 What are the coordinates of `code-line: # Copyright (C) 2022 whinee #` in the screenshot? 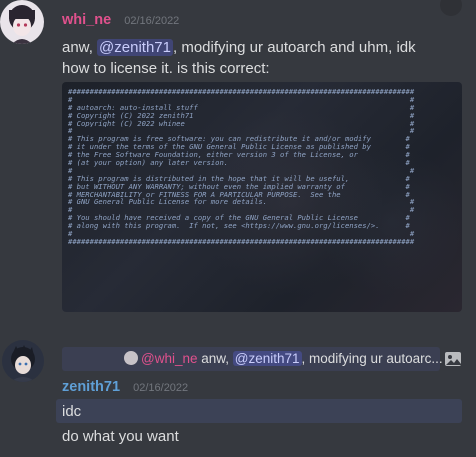 It's located at (241, 123).